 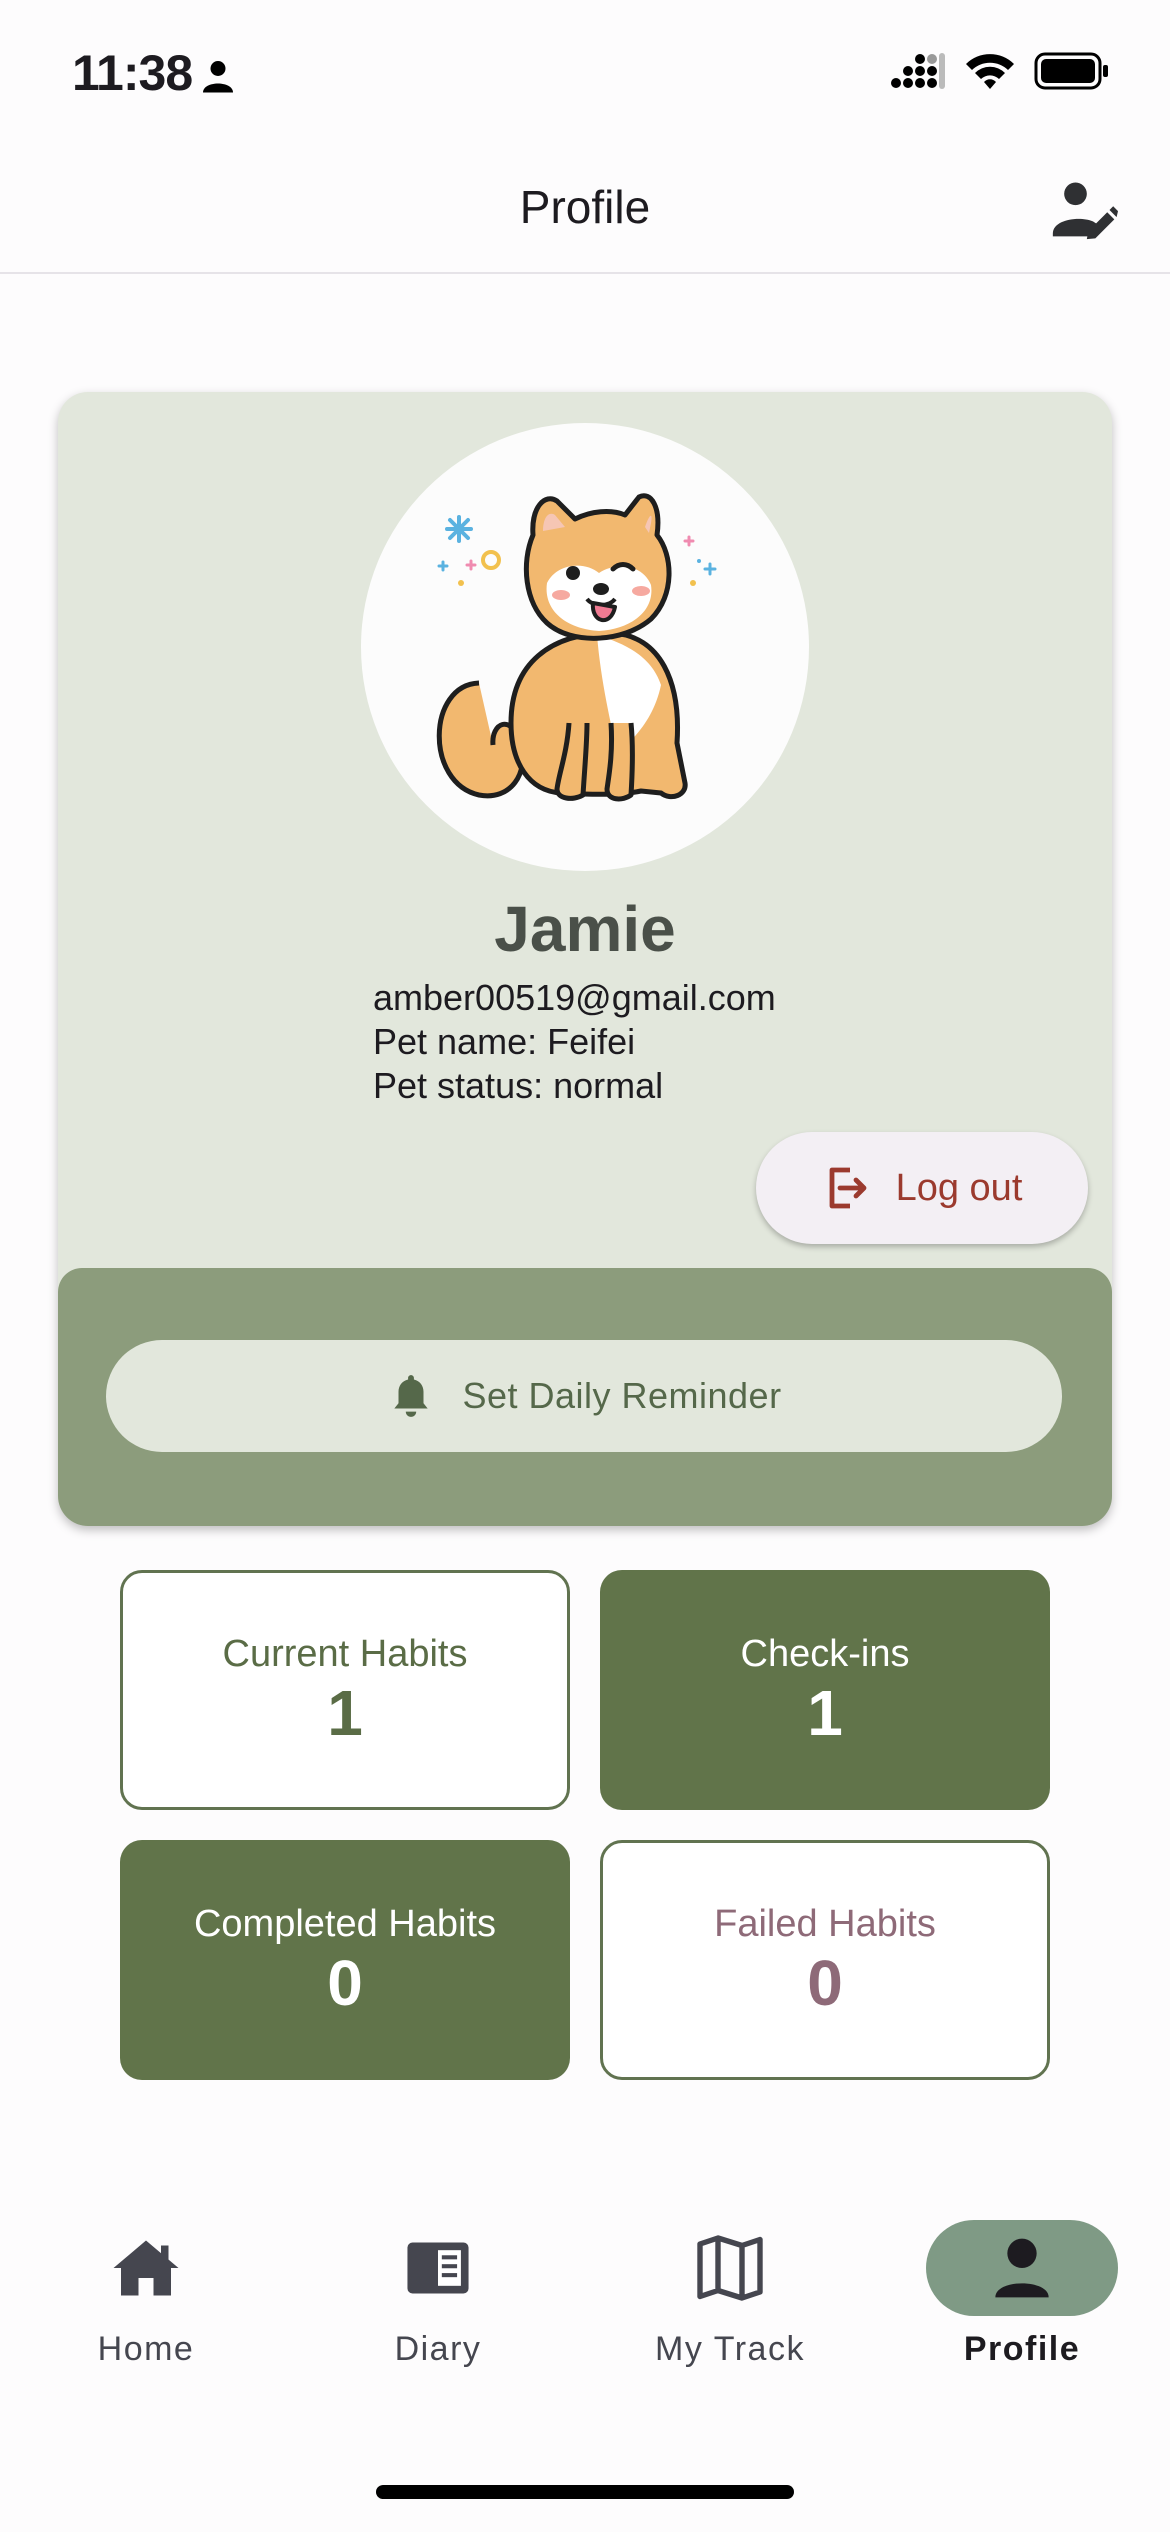 What do you see at coordinates (730, 2349) in the screenshot?
I see `nav-label: My Track` at bounding box center [730, 2349].